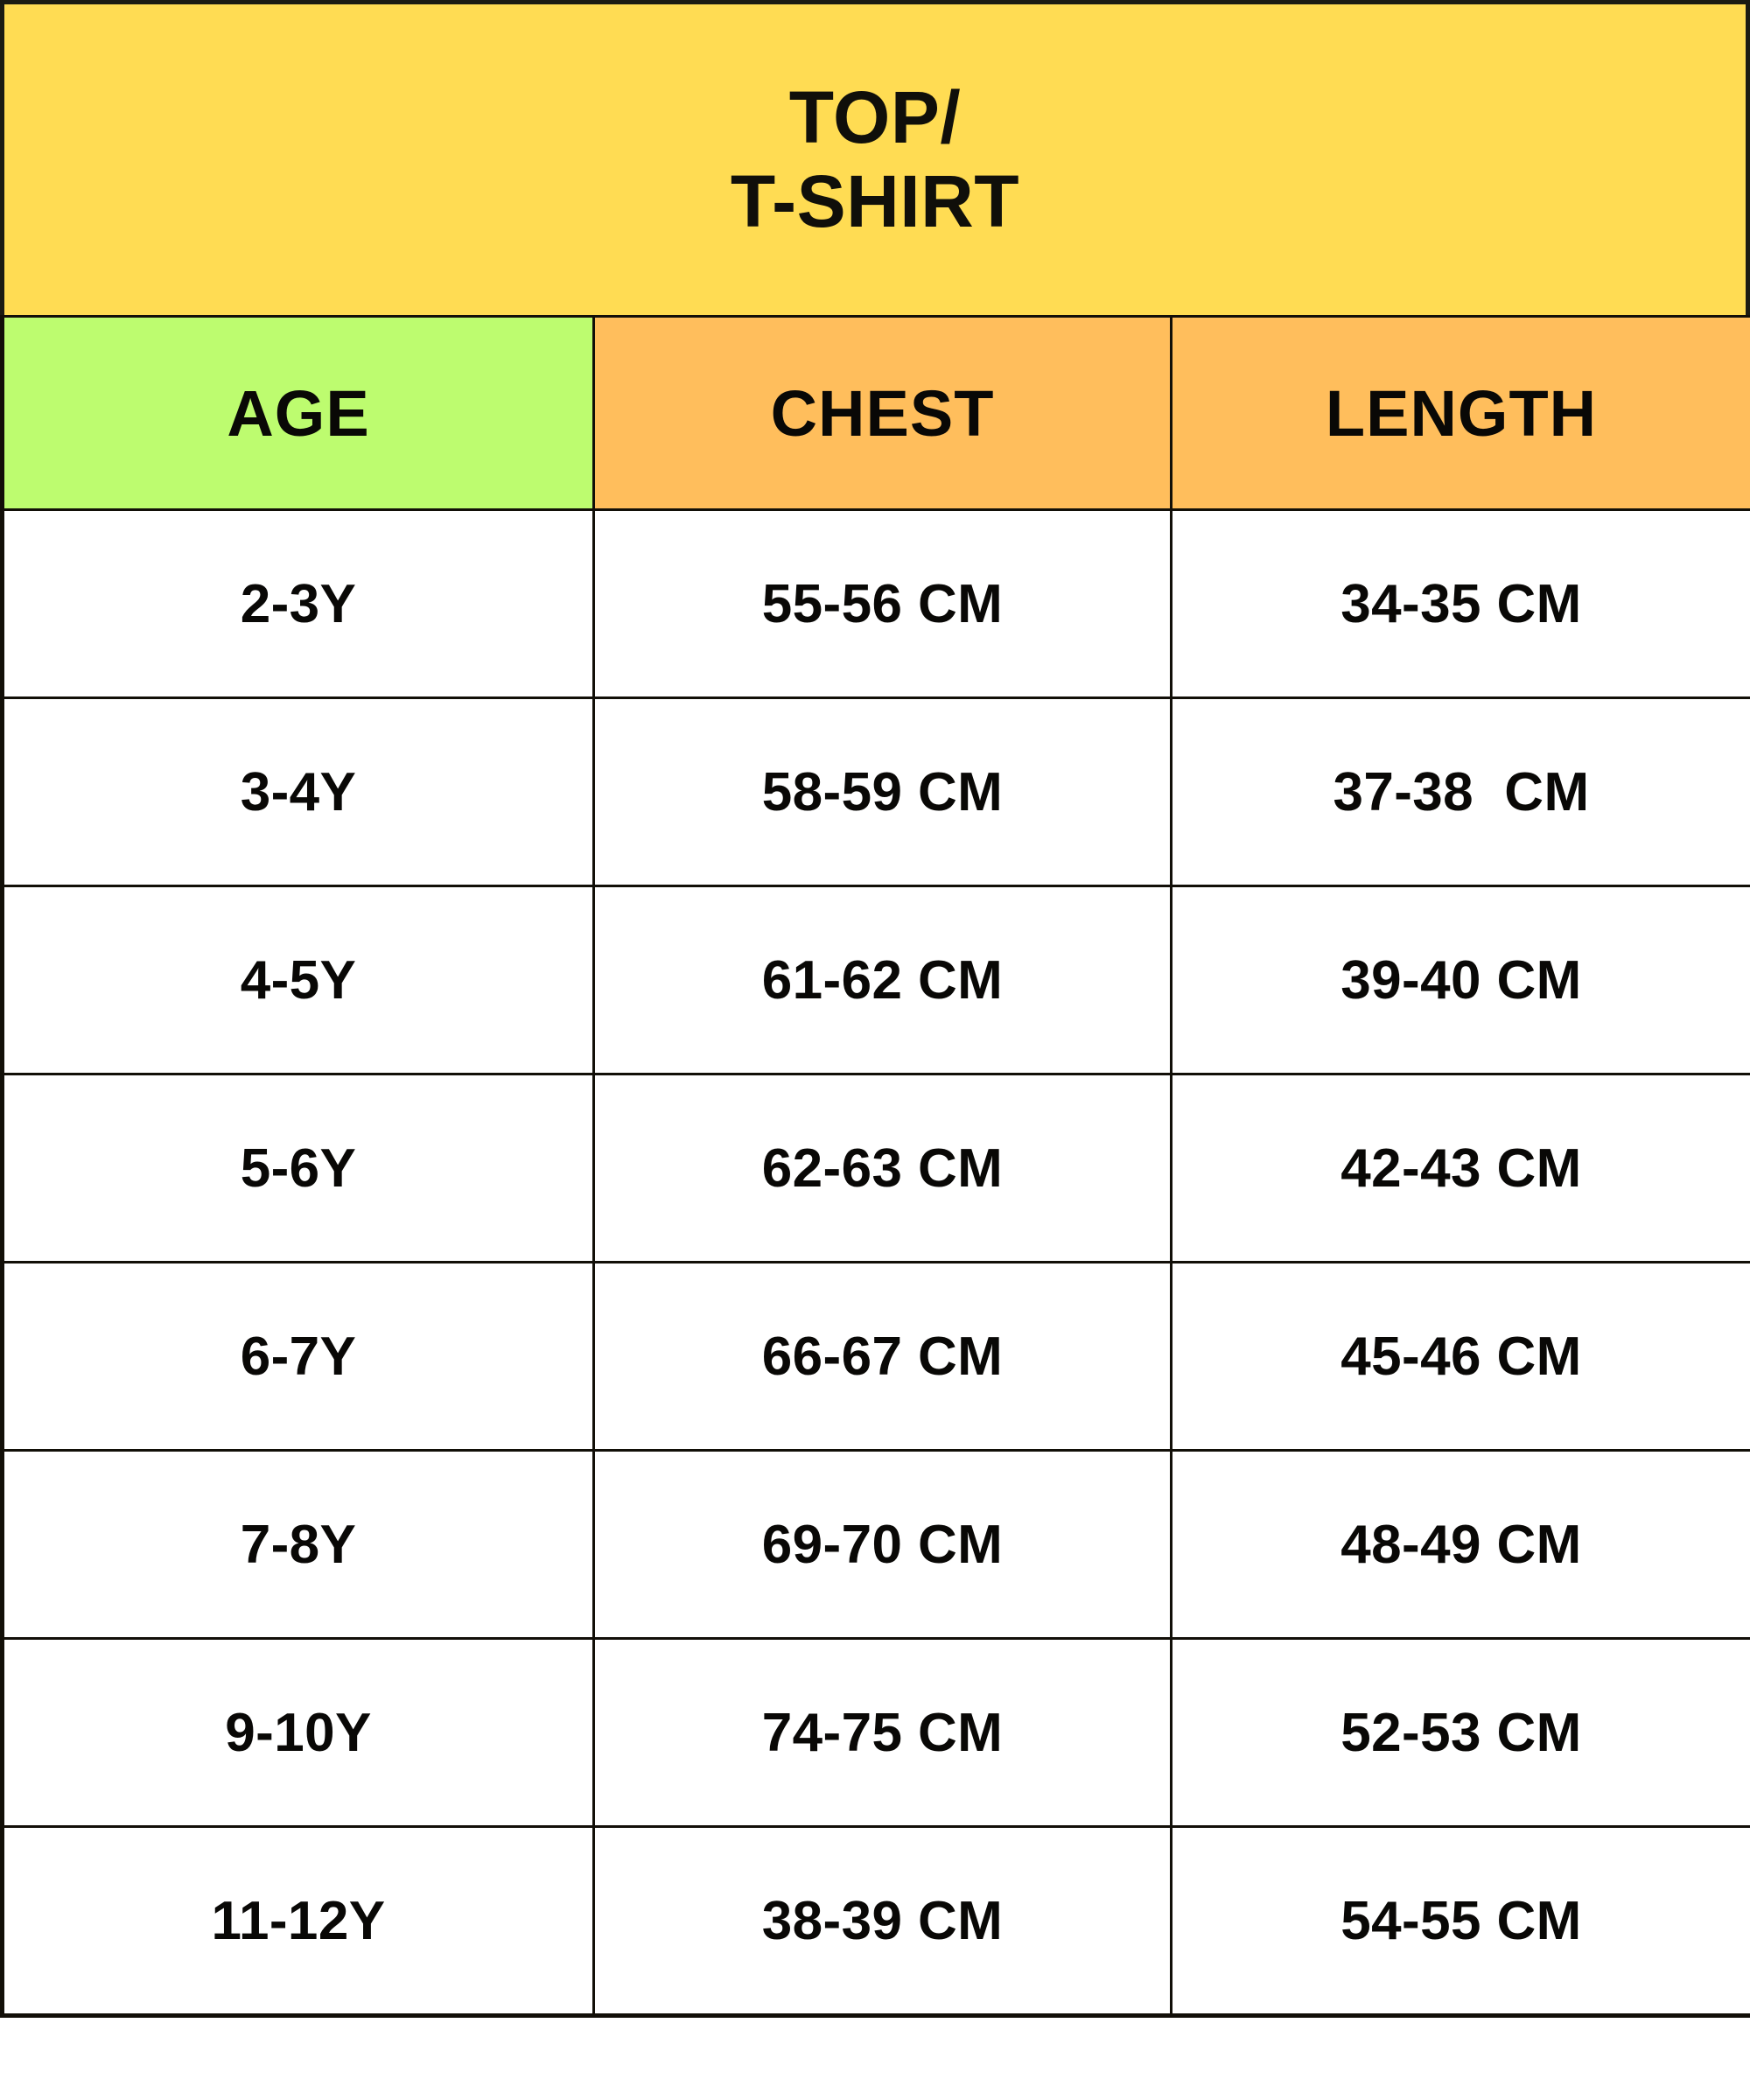 The width and height of the screenshot is (1750, 2100). I want to click on cell-length: 48-49 CM, so click(1460, 1544).